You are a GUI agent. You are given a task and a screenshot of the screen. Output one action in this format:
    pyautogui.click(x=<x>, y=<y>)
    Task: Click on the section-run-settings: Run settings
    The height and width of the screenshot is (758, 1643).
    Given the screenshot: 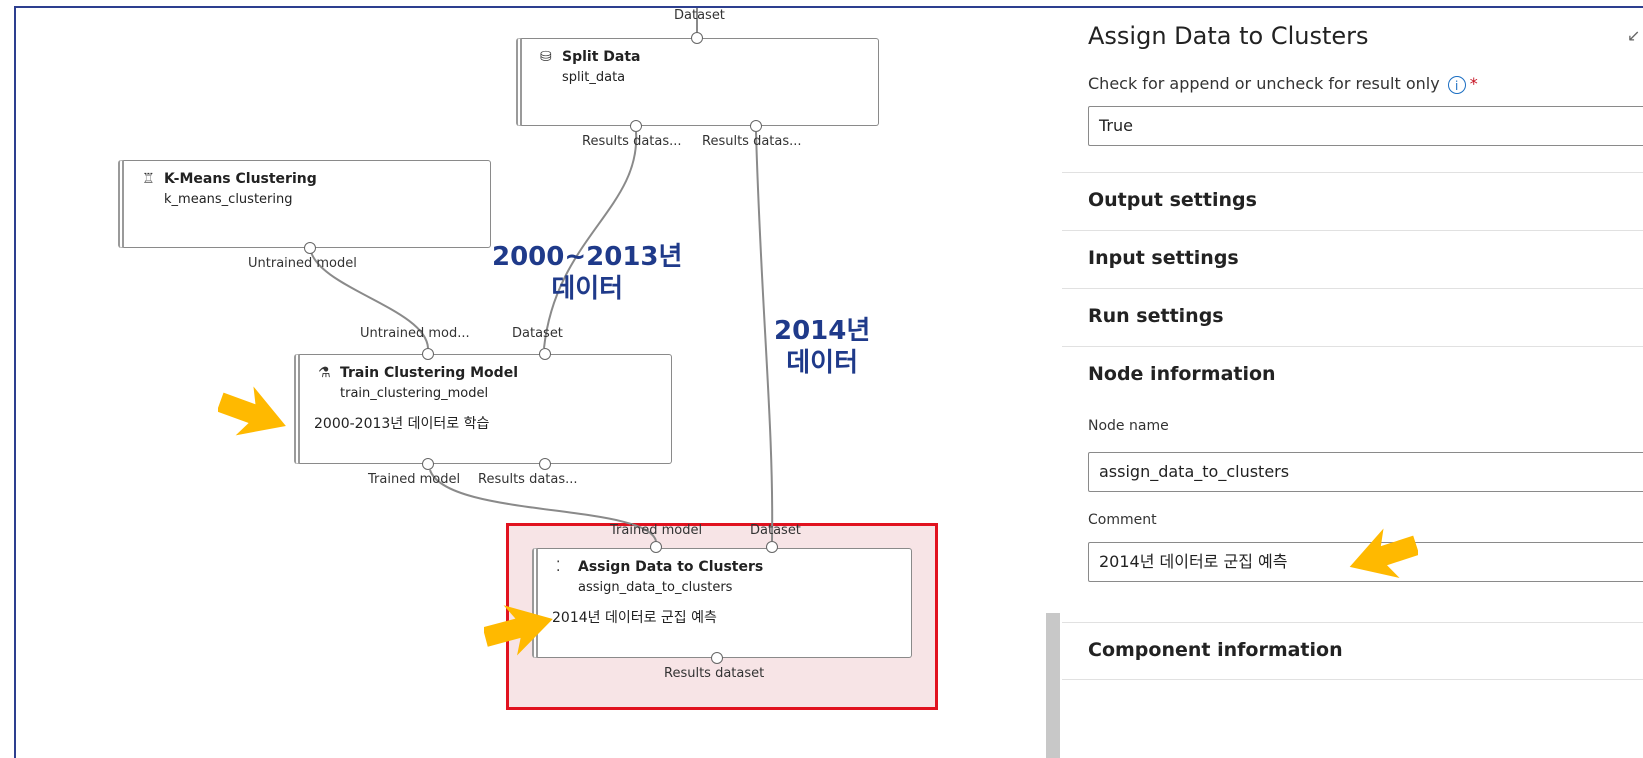 What is the action you would take?
    pyautogui.click(x=1352, y=317)
    